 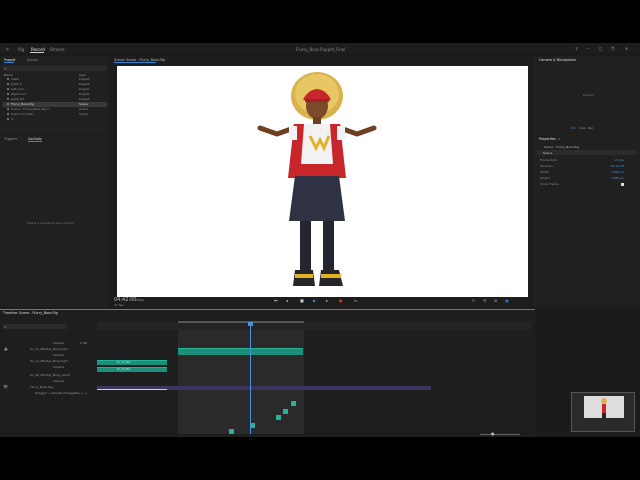 I want to click on audio-clip: Sc_11_Mix.., so click(x=132, y=362).